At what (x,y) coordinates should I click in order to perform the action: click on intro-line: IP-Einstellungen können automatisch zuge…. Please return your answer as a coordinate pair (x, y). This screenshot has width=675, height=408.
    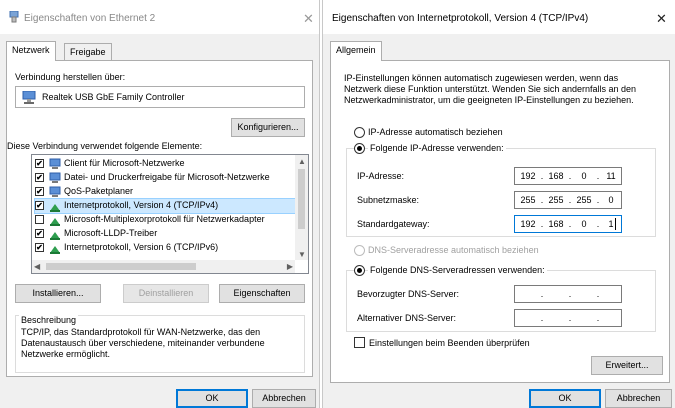
    Looking at the image, I should click on (481, 78).